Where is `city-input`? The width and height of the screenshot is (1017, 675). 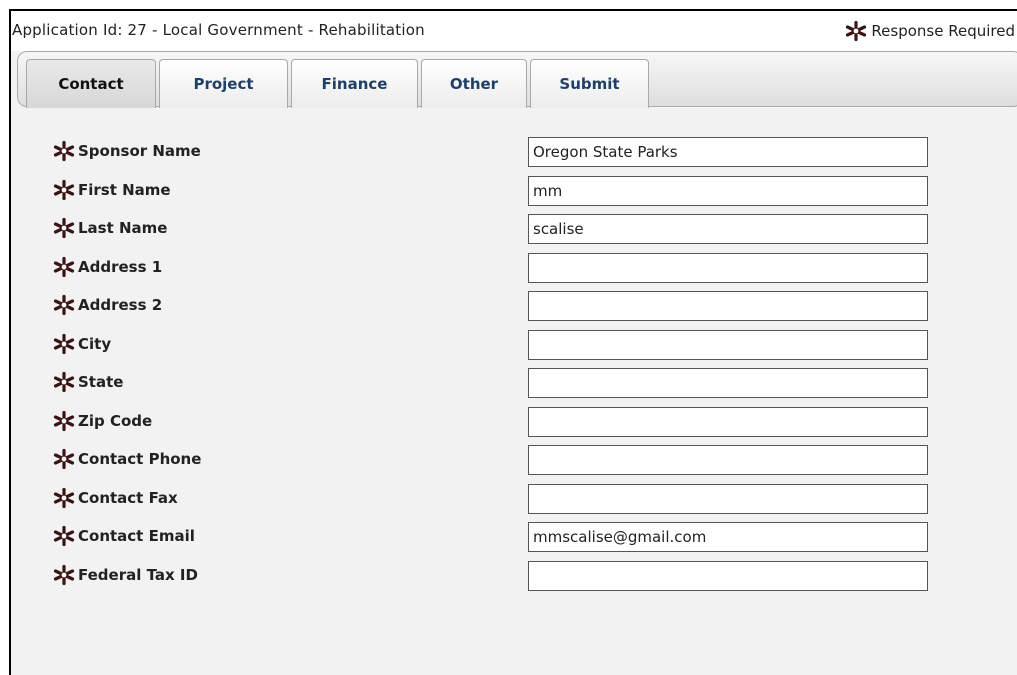 city-input is located at coordinates (728, 345).